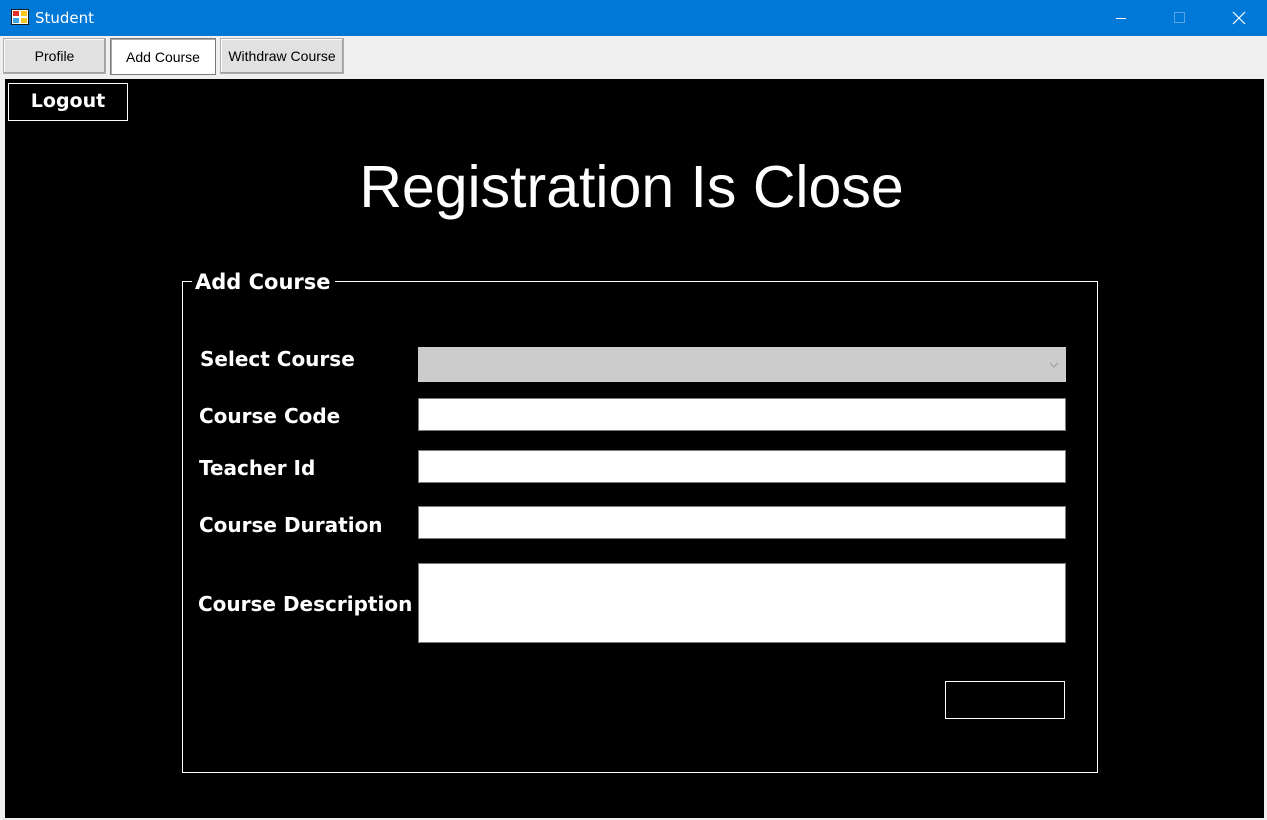  Describe the element at coordinates (742, 364) in the screenshot. I see `select-course-dropdown` at that location.